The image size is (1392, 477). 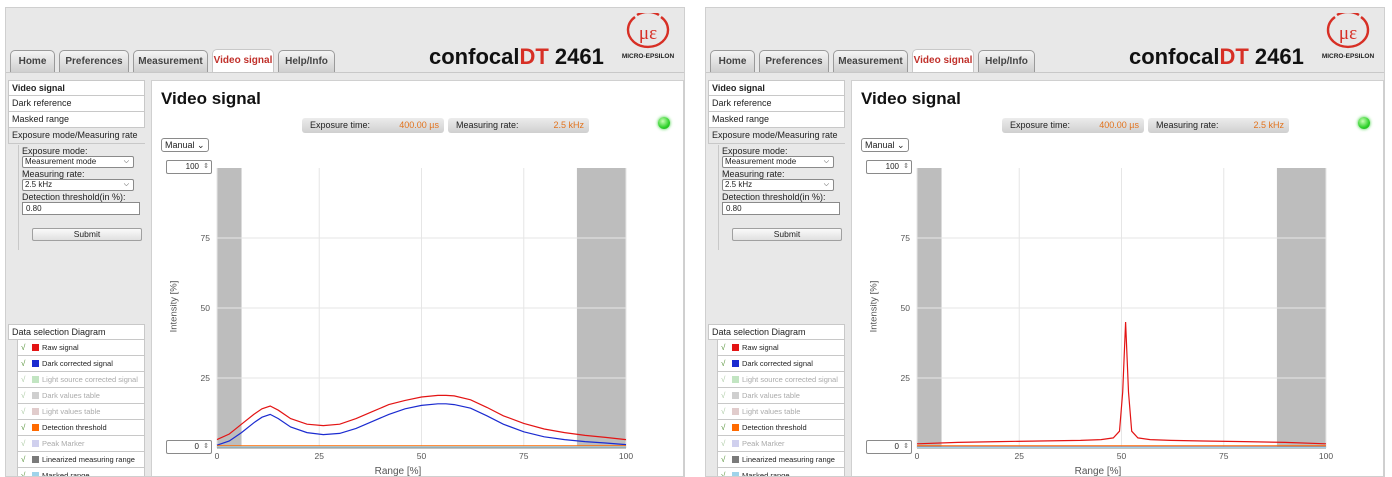 What do you see at coordinates (524, 456) in the screenshot?
I see `x-tick-label: 75` at bounding box center [524, 456].